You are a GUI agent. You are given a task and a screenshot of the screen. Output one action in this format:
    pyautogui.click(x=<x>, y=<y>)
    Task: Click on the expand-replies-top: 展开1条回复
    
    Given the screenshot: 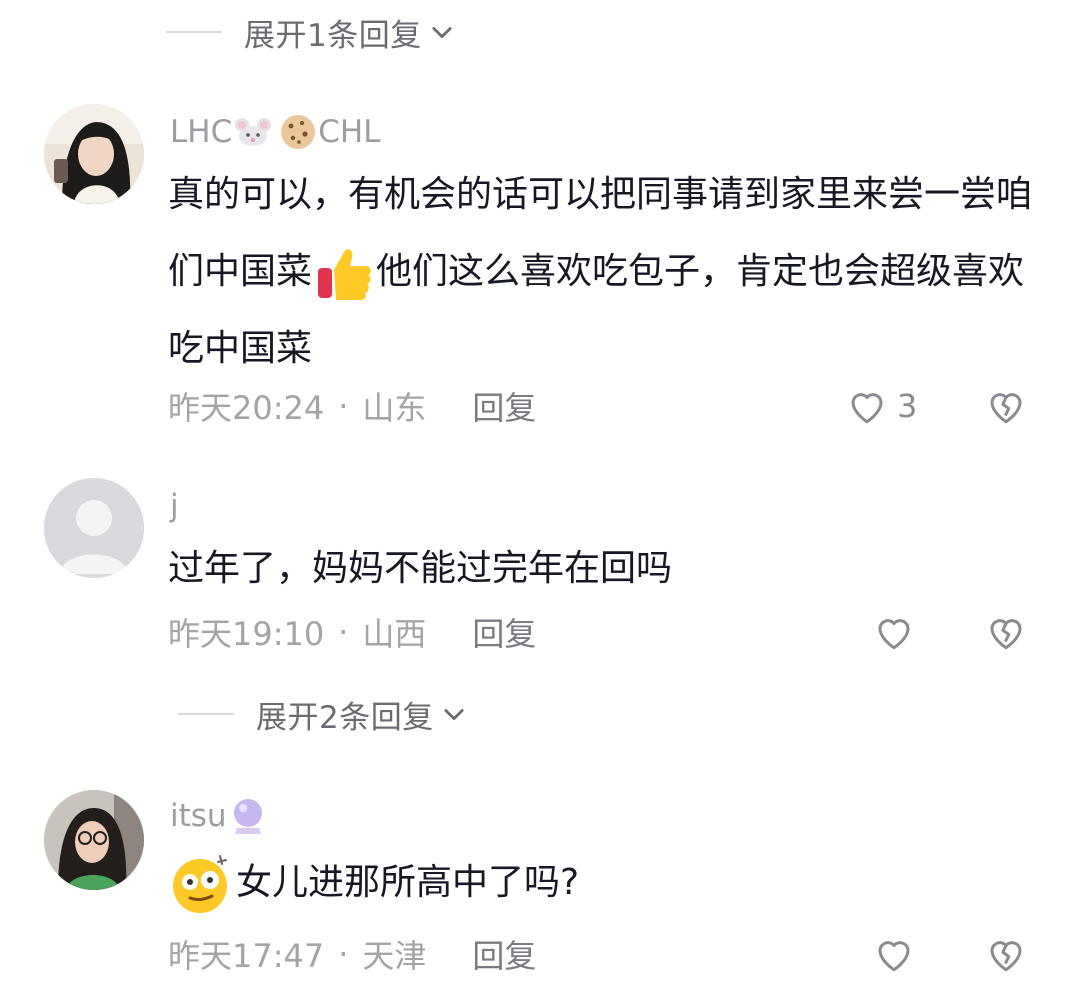 What is the action you would take?
    pyautogui.click(x=228, y=32)
    